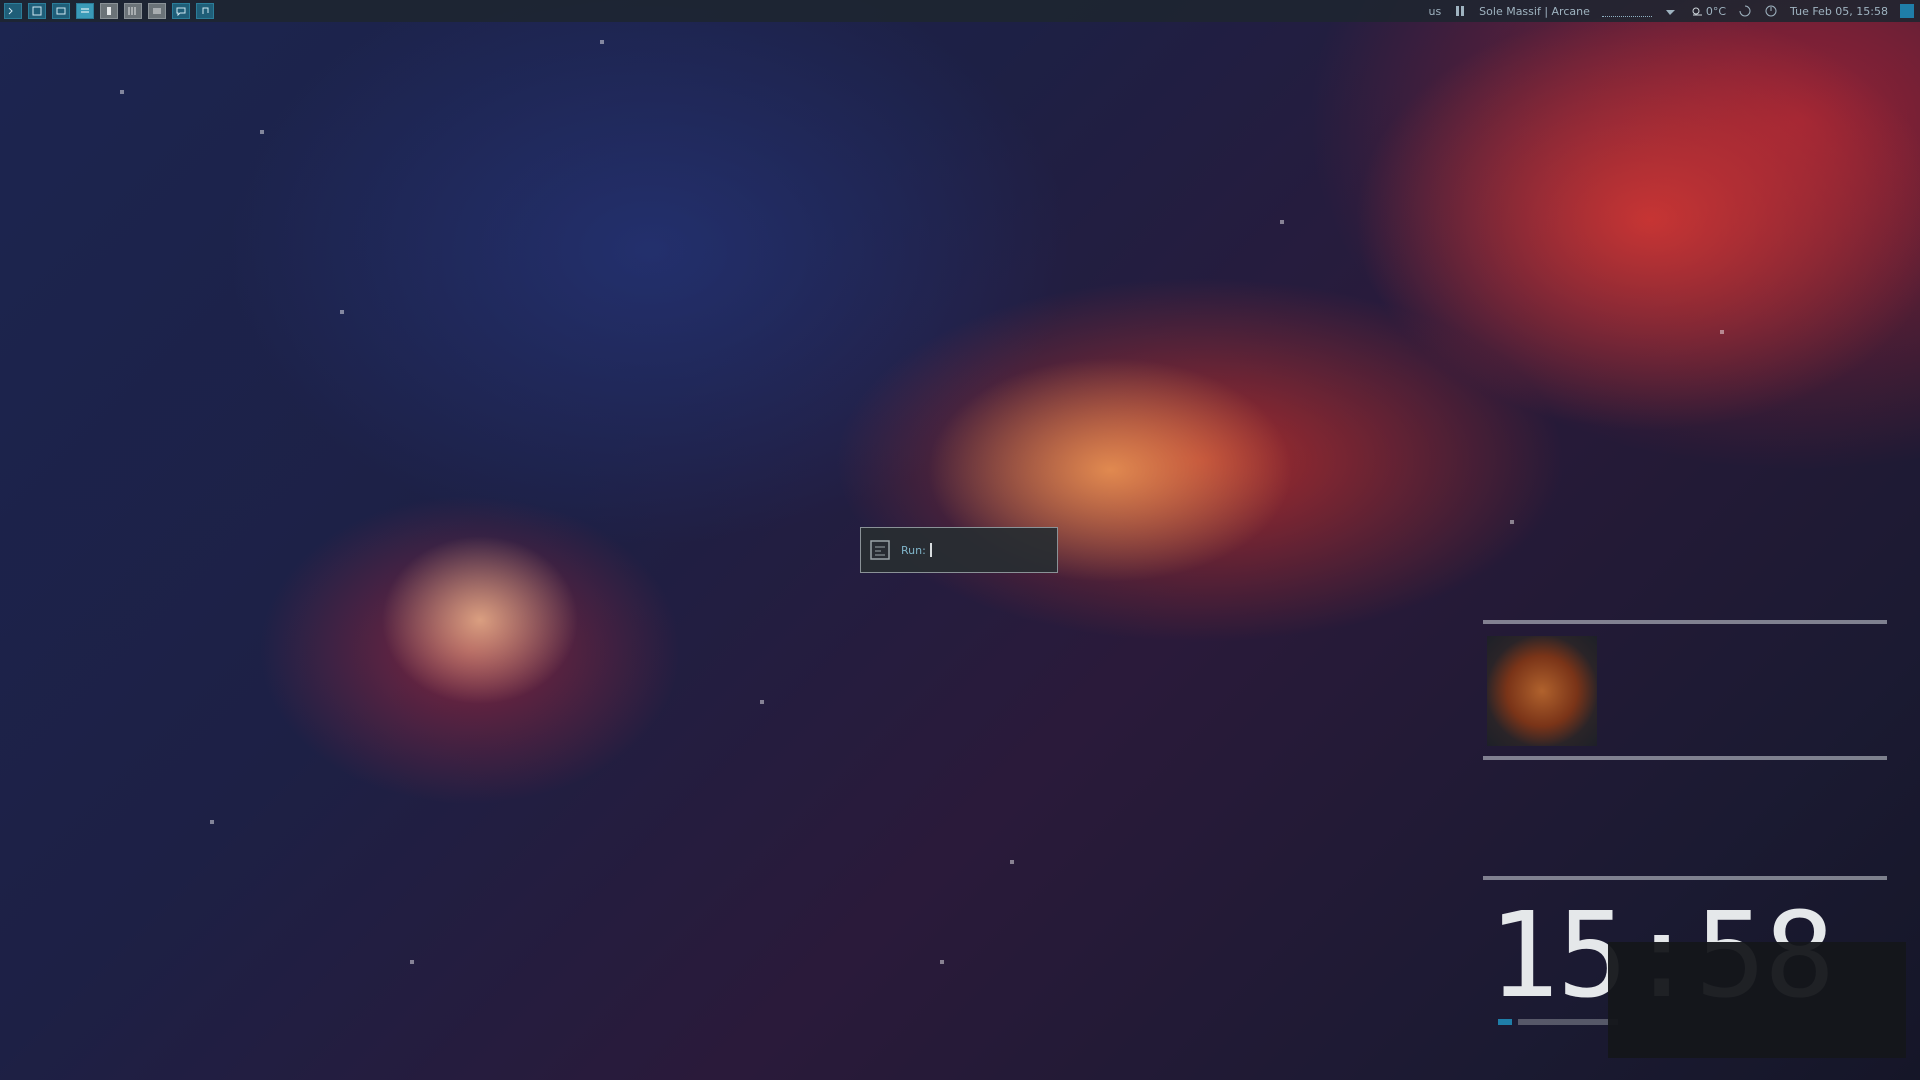 The image size is (1920, 1080). I want to click on now-playing: Sole Massif | Arcane, so click(1534, 11).